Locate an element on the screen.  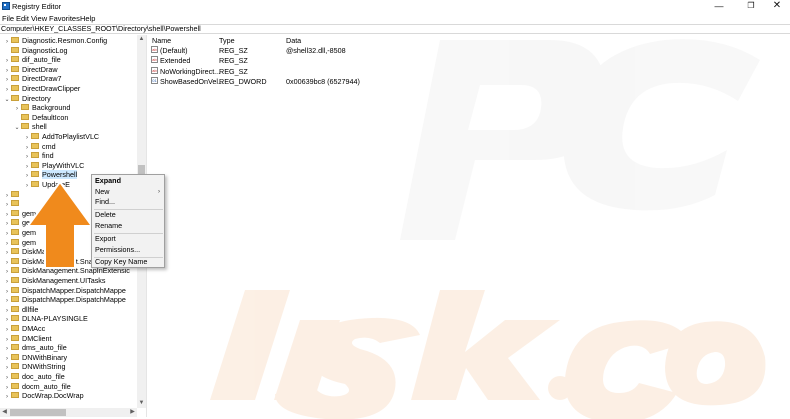
tree-node-label: Directory is located at coordinates (36, 98).